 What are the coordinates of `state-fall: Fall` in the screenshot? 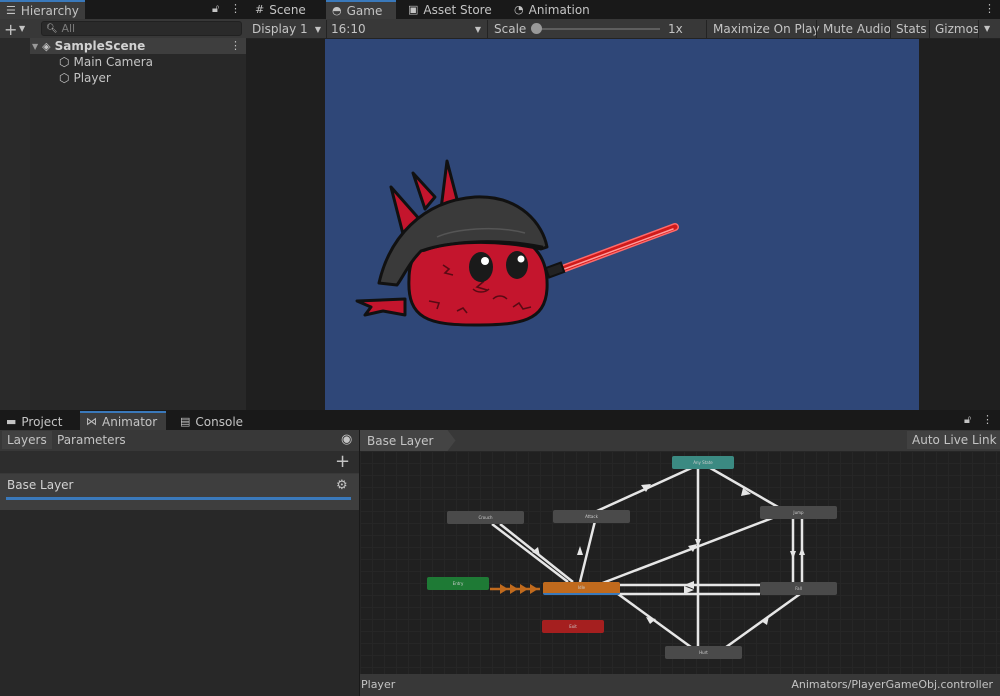 It's located at (798, 588).